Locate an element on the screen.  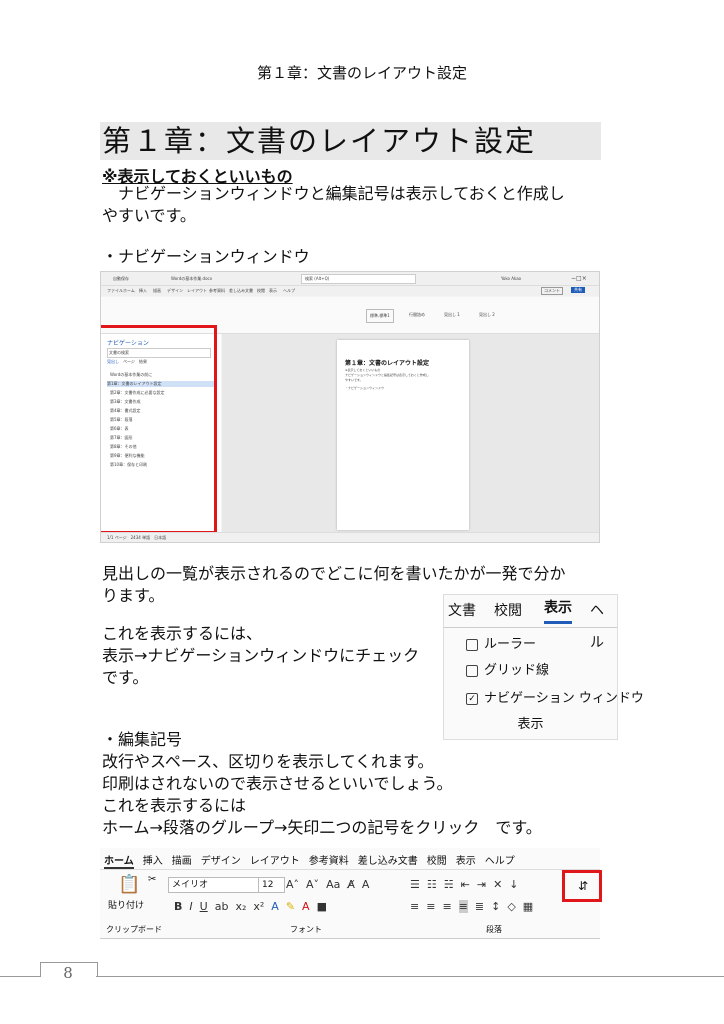
char-border-icon: A is located at coordinates (366, 884).